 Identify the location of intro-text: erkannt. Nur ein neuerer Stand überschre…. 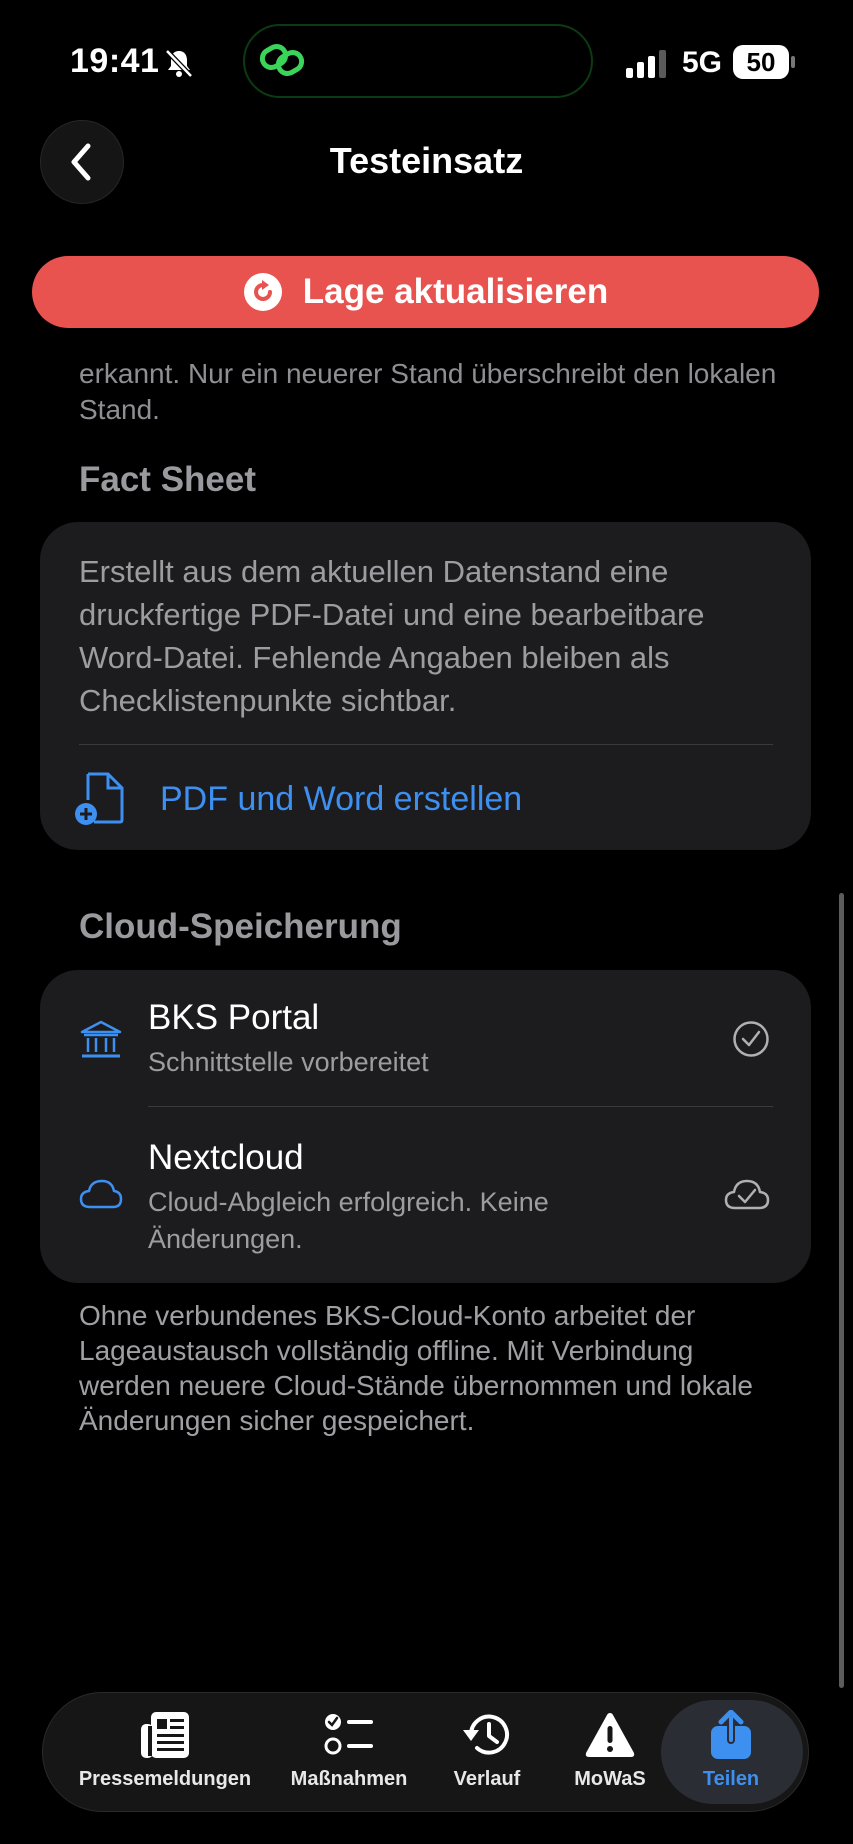
(428, 391).